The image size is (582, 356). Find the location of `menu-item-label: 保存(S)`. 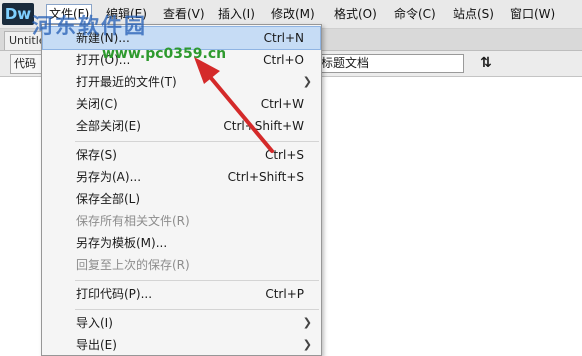

menu-item-label: 保存(S) is located at coordinates (96, 155).